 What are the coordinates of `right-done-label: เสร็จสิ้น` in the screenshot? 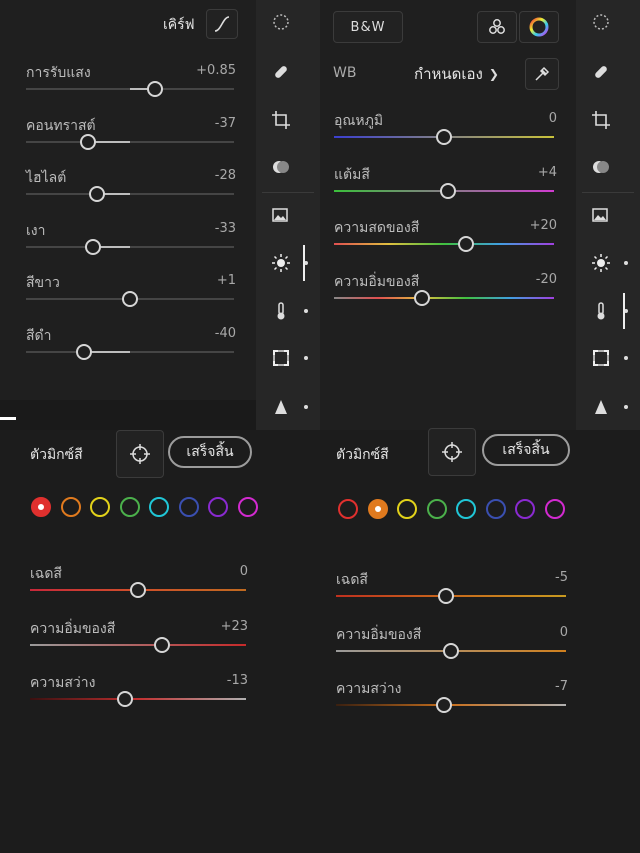 It's located at (526, 450).